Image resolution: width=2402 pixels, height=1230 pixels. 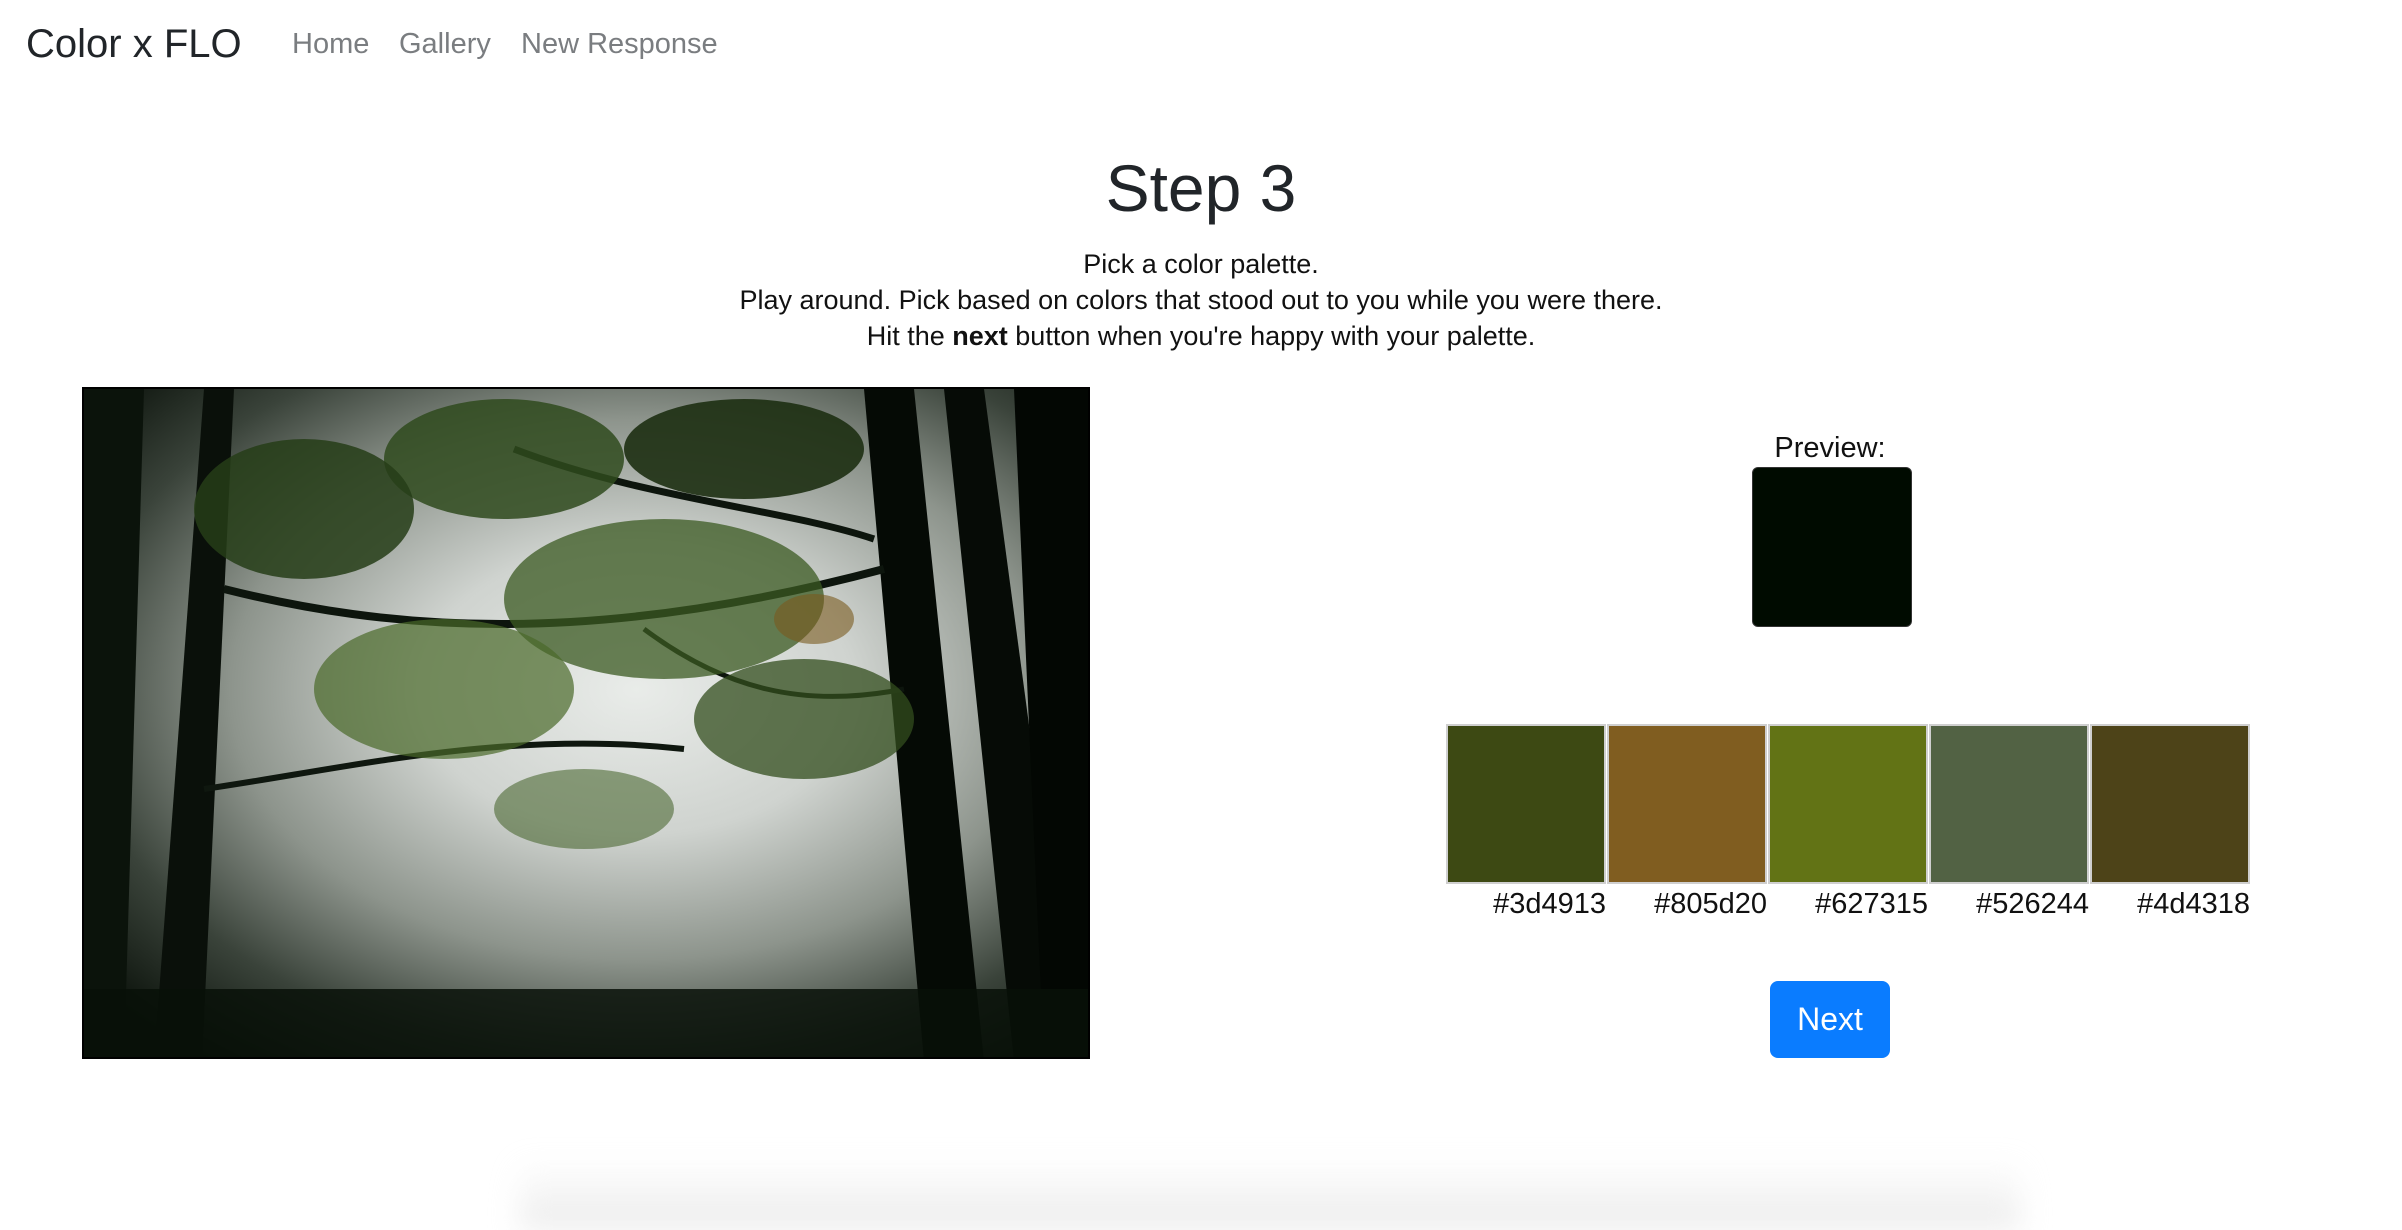 What do you see at coordinates (1201, 45) in the screenshot?
I see `top-navbar: Color x FLO Home Gallery New Response` at bounding box center [1201, 45].